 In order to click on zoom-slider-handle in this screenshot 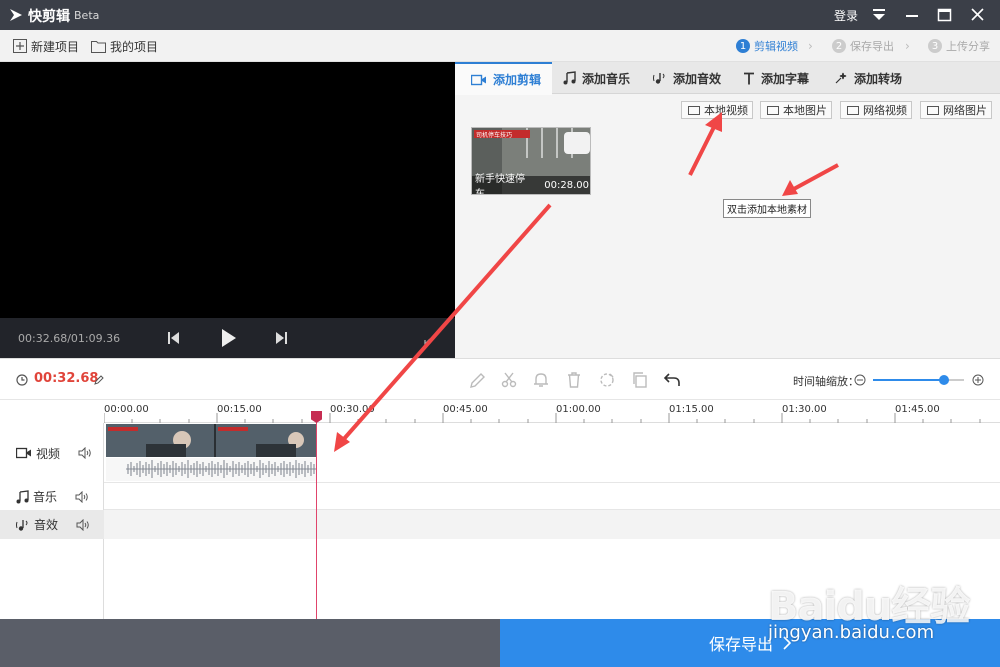, I will do `click(943, 380)`.